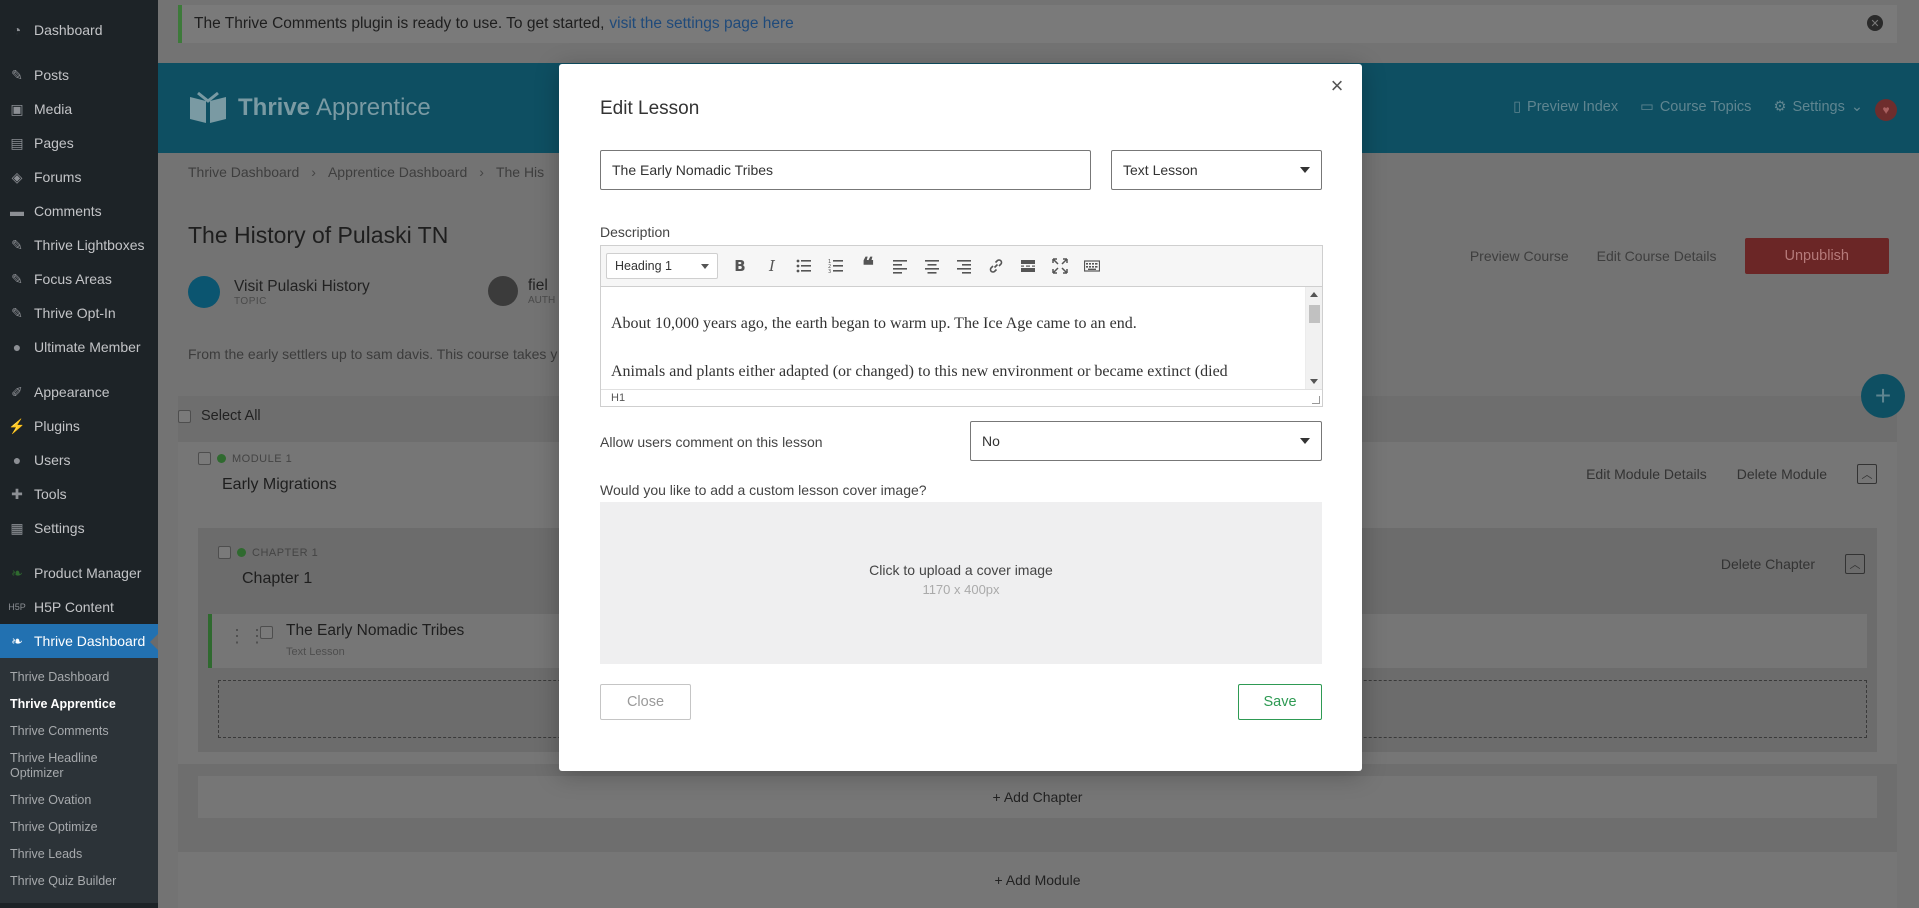 The image size is (1919, 908). Describe the element at coordinates (79, 607) in the screenshot. I see `sidebar-item-h5p-content: H5P H5P Content` at that location.